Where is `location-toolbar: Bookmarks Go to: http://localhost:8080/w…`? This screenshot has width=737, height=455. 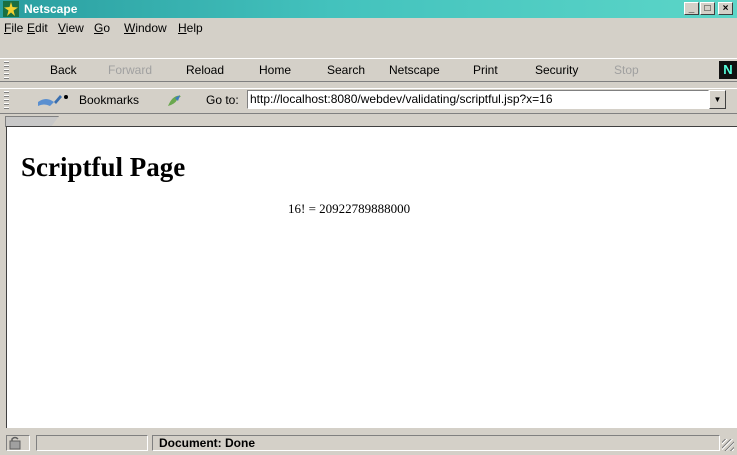
location-toolbar: Bookmarks Go to: http://localhost:8080/w… is located at coordinates (368, 101).